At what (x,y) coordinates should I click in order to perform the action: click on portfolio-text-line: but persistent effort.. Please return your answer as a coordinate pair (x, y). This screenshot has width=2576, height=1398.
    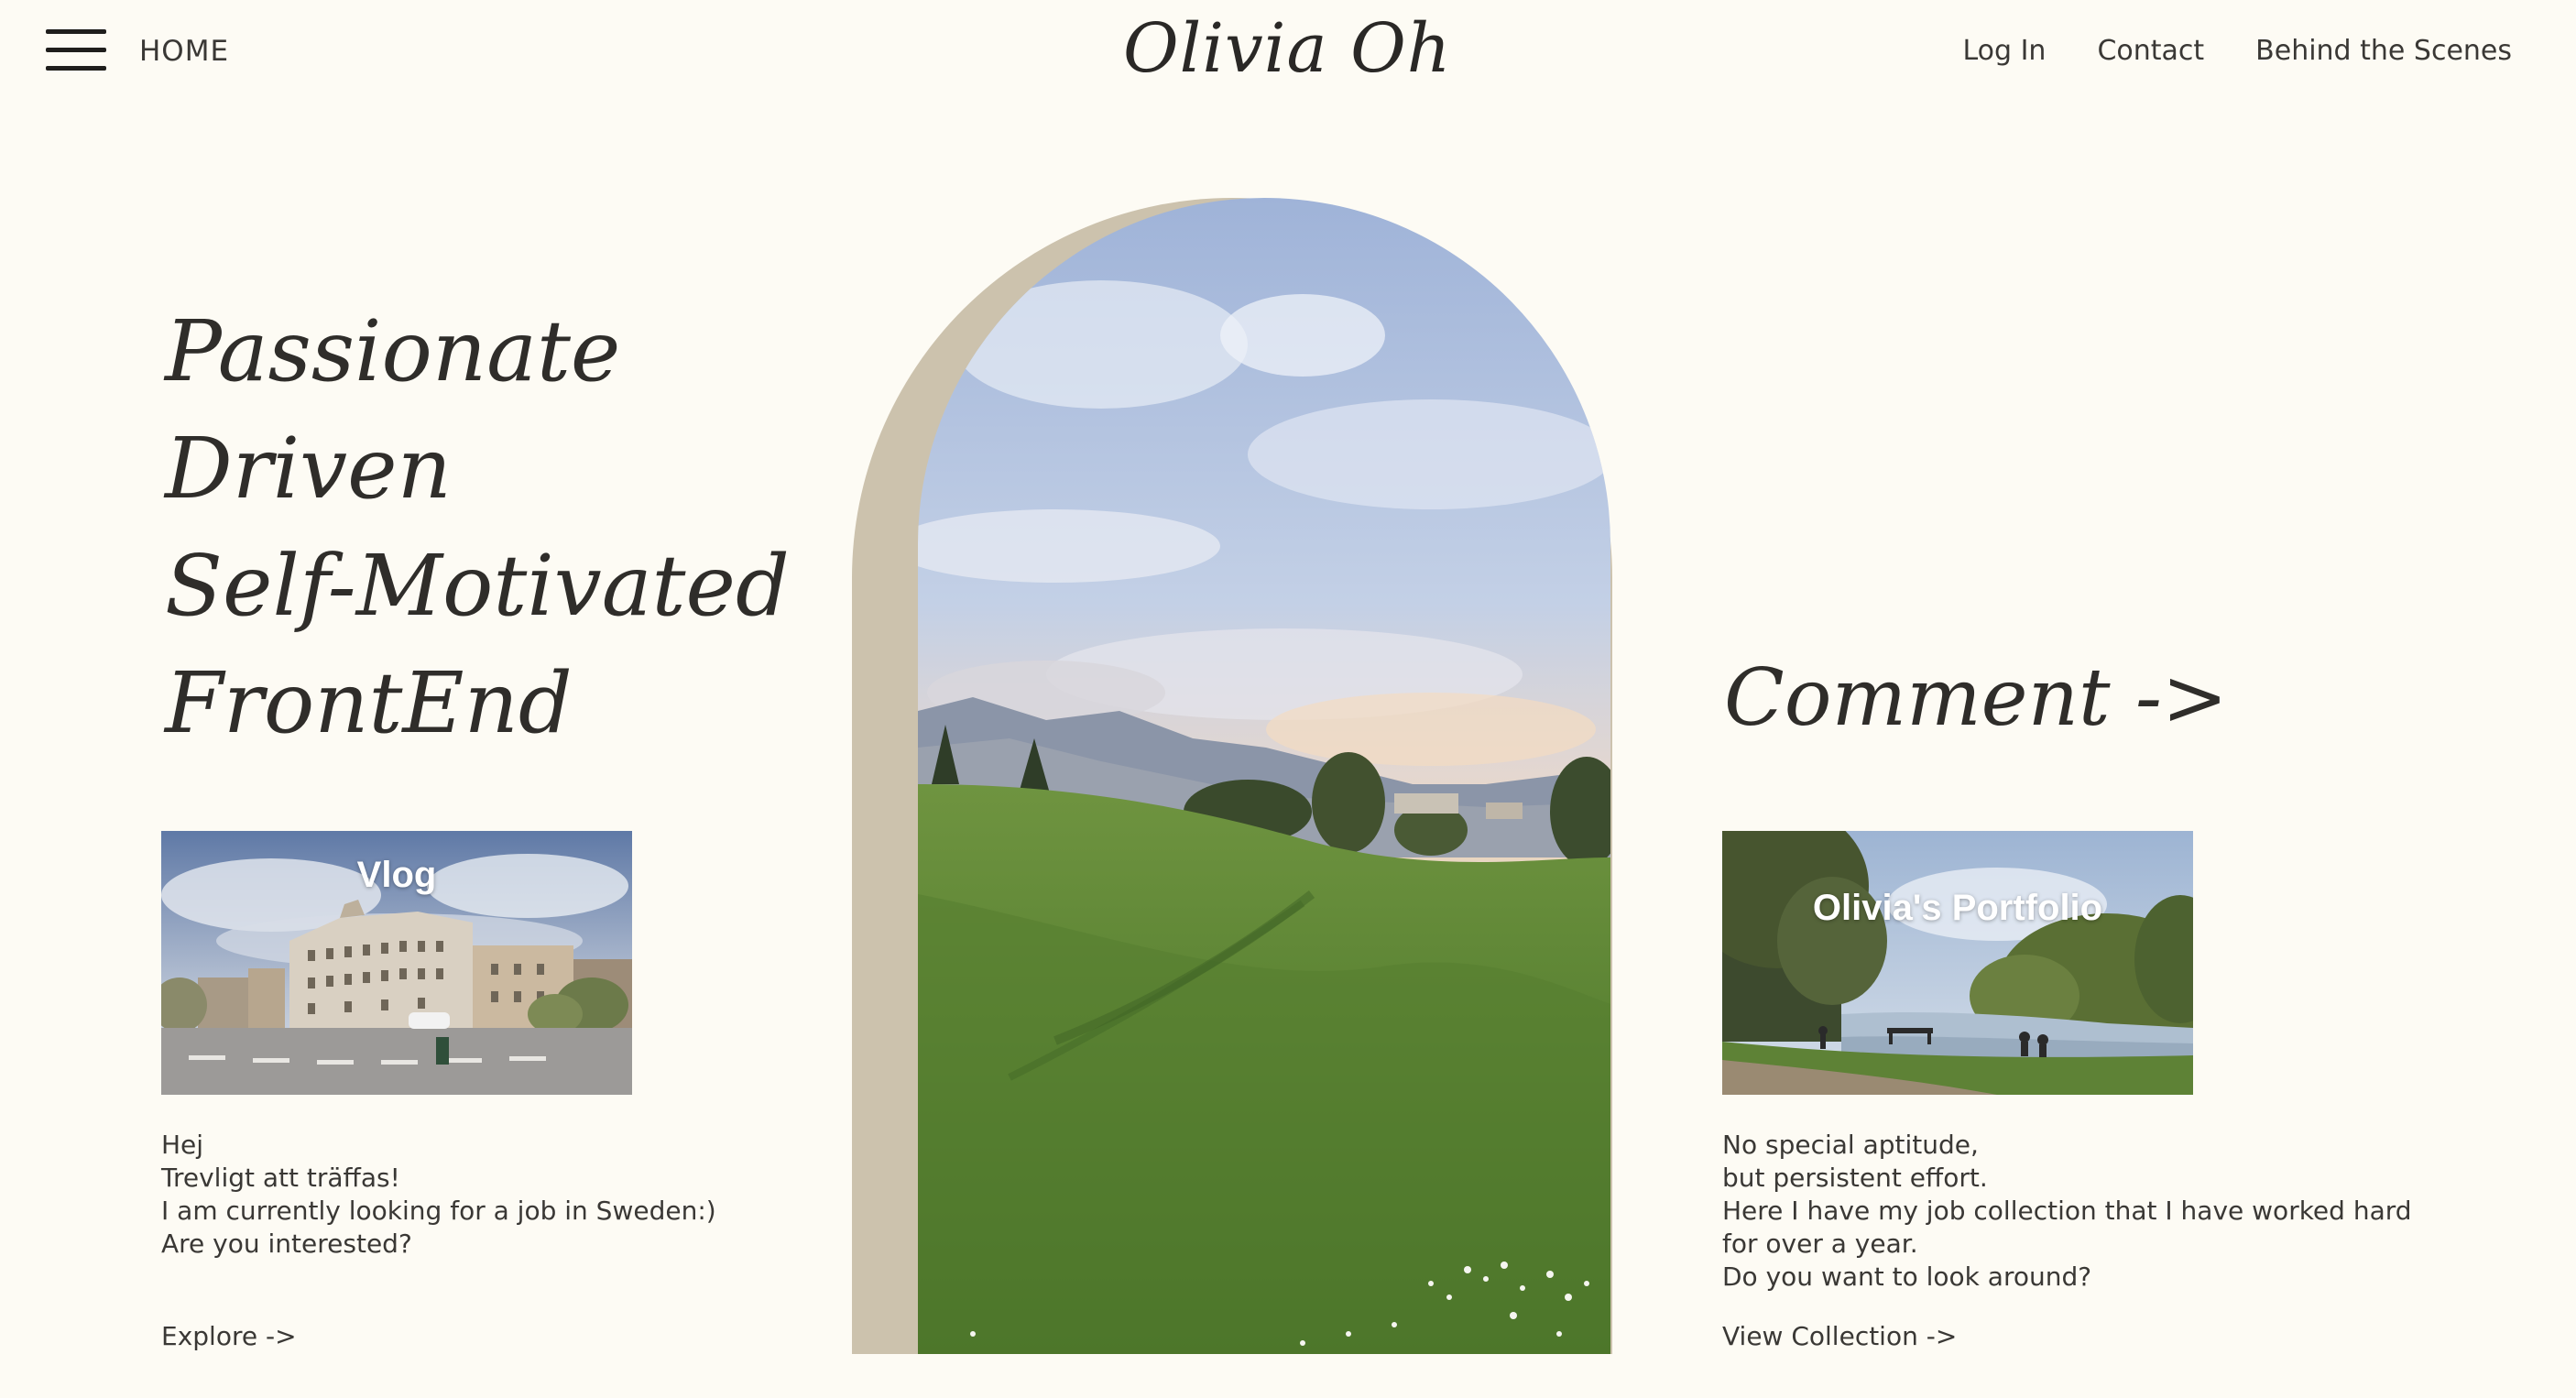
    Looking at the image, I should click on (1855, 1178).